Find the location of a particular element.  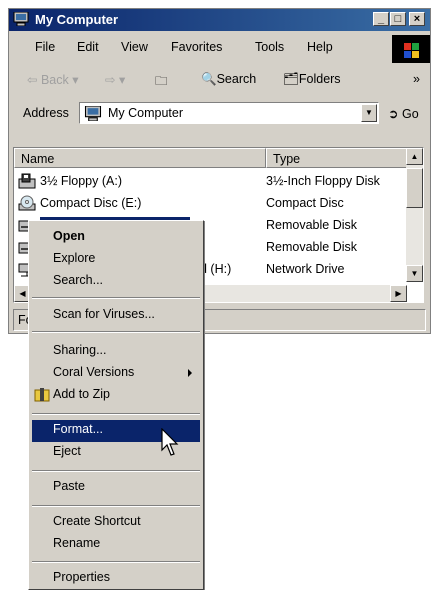

windows-logo-icon is located at coordinates (411, 49).